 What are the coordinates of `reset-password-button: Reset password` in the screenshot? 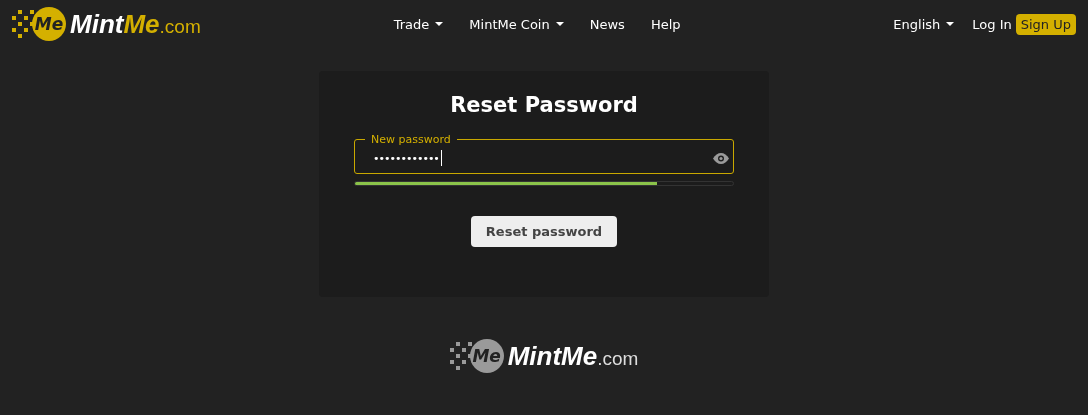 It's located at (544, 231).